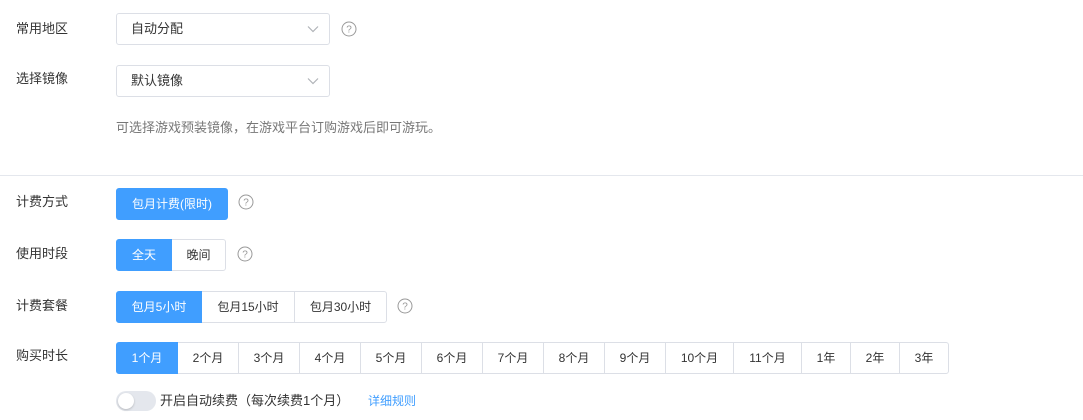 This screenshot has width=1083, height=420. I want to click on period-options: 全天 晚间, so click(171, 255).